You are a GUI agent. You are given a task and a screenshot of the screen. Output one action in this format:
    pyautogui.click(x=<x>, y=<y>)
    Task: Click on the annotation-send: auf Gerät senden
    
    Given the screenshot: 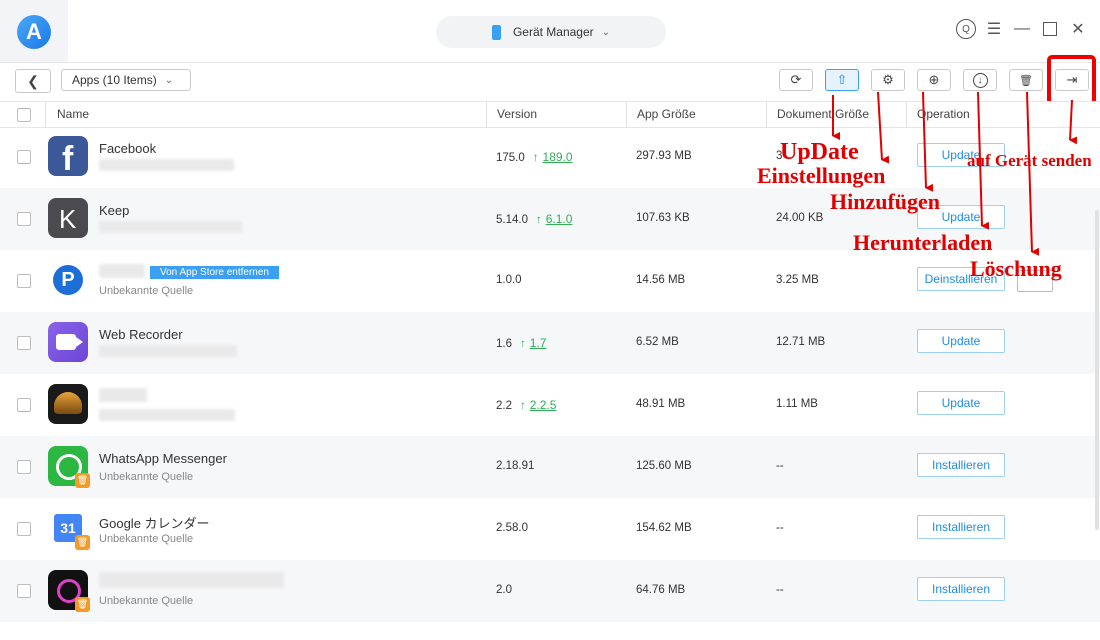 What is the action you would take?
    pyautogui.click(x=1029, y=160)
    